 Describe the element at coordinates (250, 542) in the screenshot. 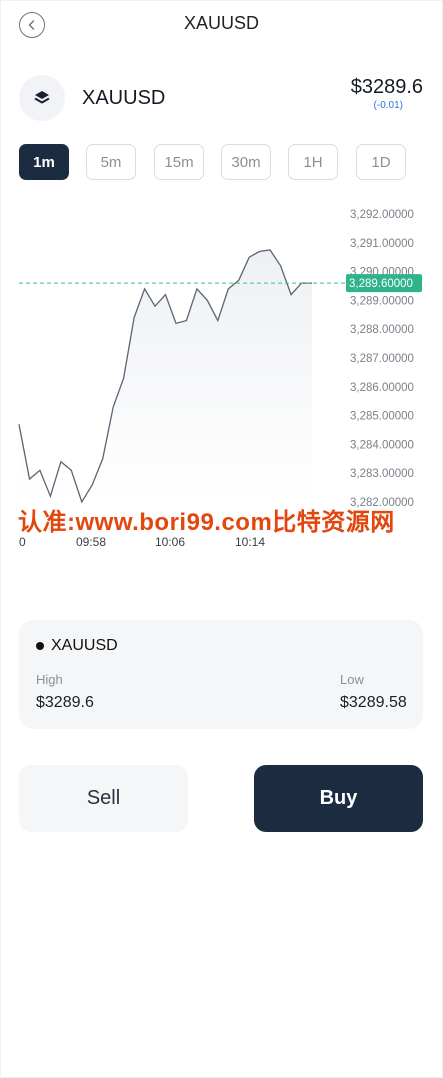

I see `x-tick-label: 10:14` at that location.